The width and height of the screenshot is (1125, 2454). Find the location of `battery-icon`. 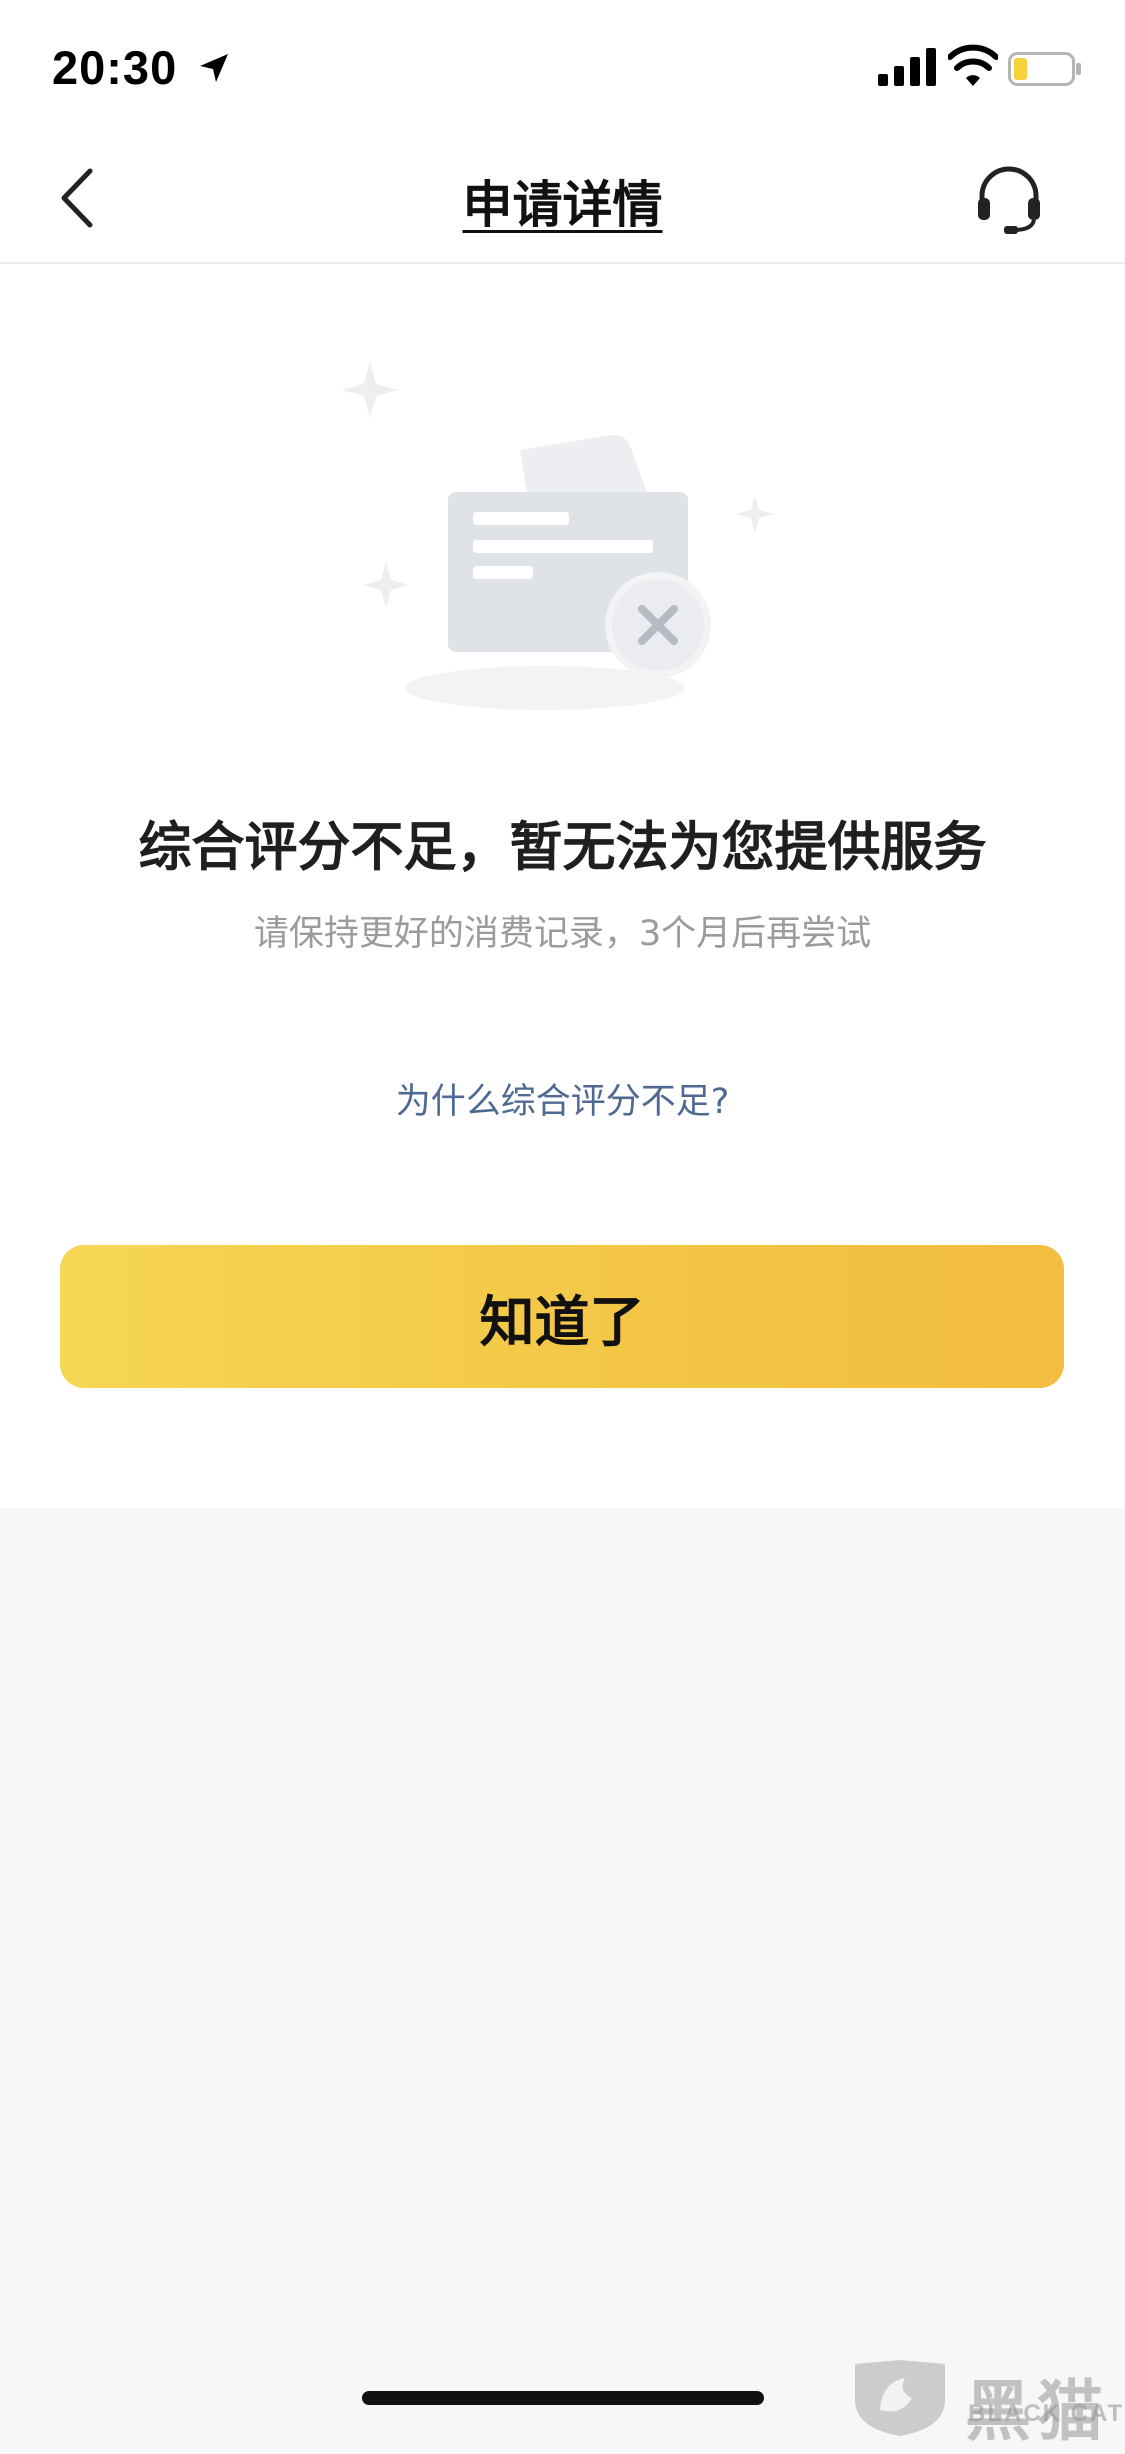

battery-icon is located at coordinates (1044, 69).